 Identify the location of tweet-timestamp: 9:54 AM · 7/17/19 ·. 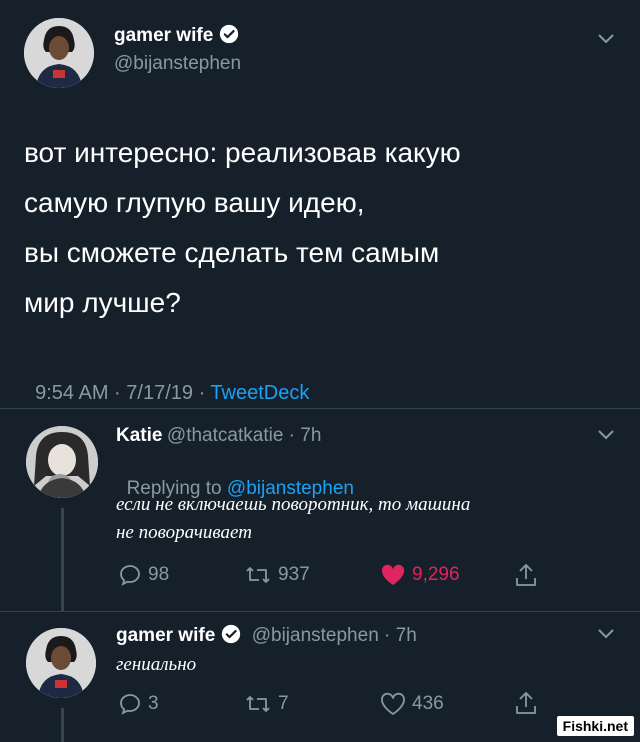
(122, 393).